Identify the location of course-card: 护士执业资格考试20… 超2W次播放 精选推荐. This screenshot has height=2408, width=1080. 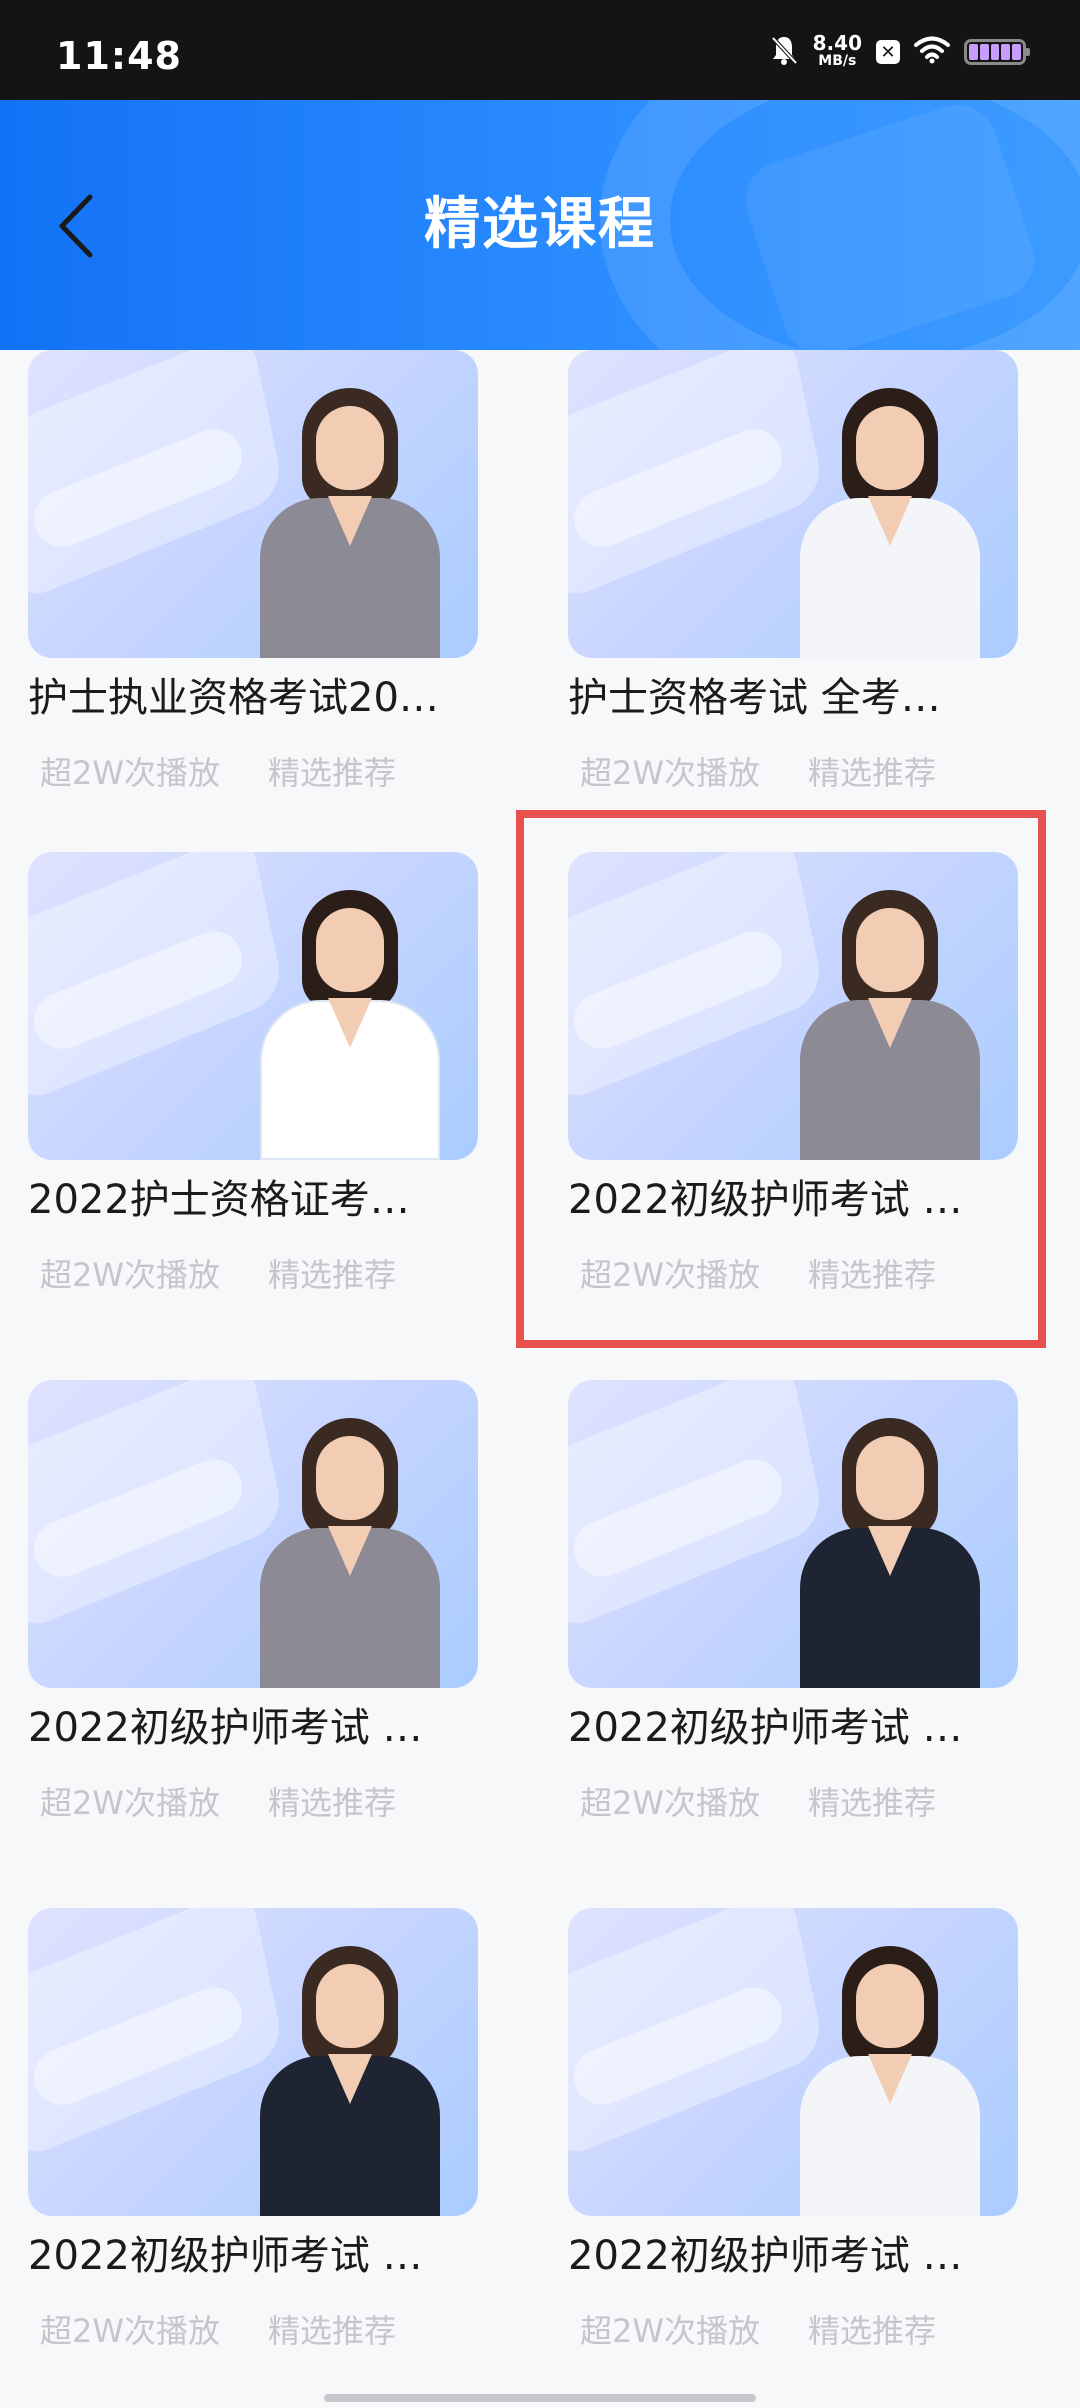
(253, 600).